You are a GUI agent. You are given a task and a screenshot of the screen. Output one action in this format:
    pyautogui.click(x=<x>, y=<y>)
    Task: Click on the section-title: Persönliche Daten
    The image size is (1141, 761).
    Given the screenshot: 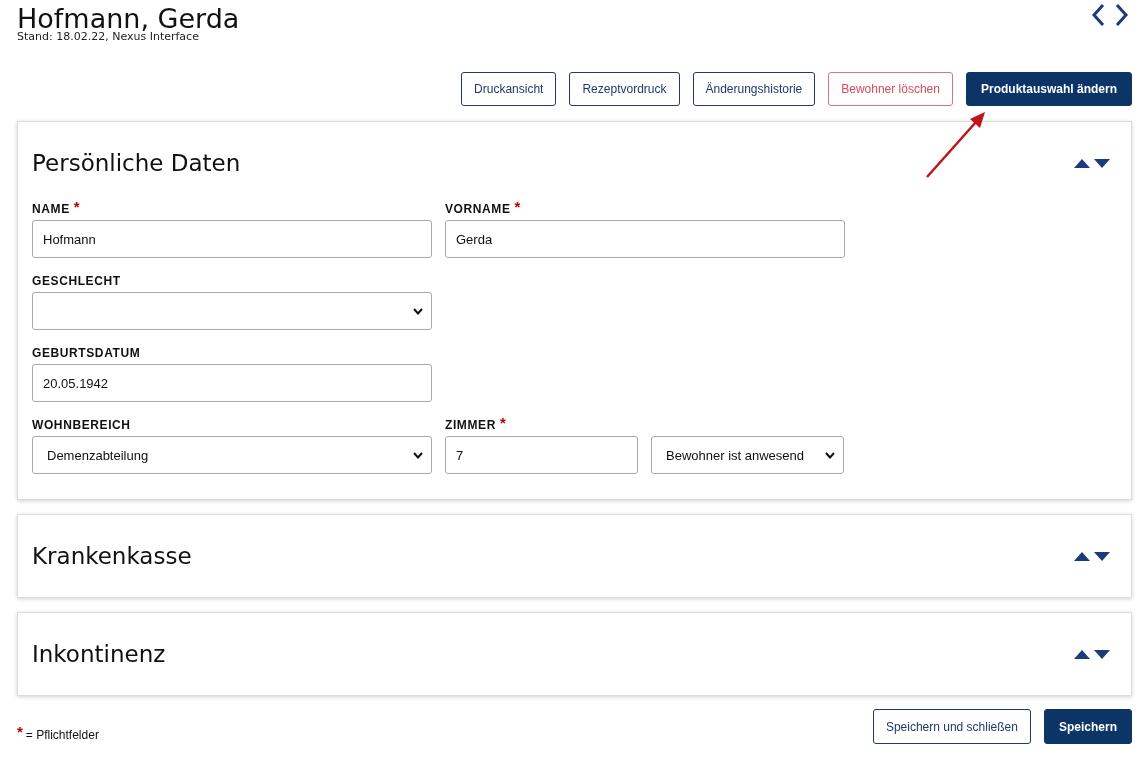 What is the action you would take?
    pyautogui.click(x=136, y=163)
    